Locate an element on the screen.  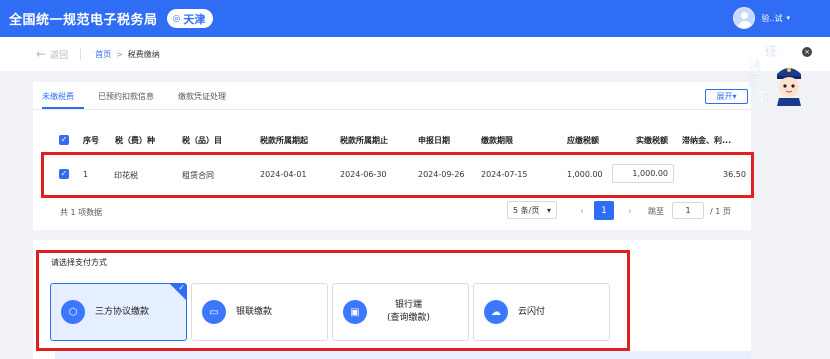
tab-scheduled-deduction: 已预约扣款信息 is located at coordinates (126, 96).